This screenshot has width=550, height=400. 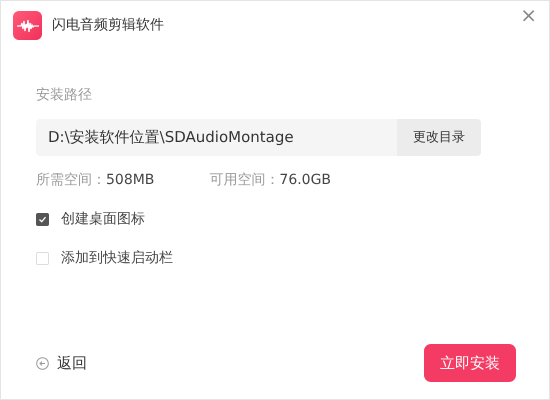 I want to click on back-button: 返回, so click(x=61, y=363).